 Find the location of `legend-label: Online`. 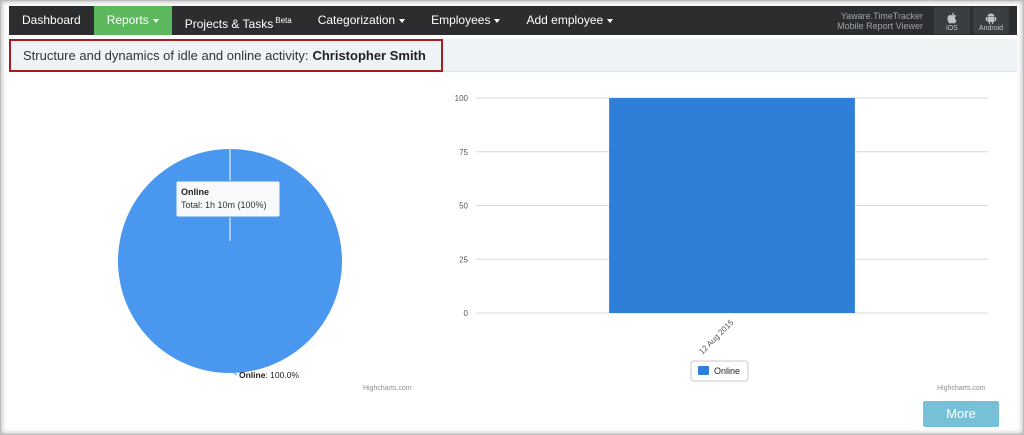

legend-label: Online is located at coordinates (727, 371).